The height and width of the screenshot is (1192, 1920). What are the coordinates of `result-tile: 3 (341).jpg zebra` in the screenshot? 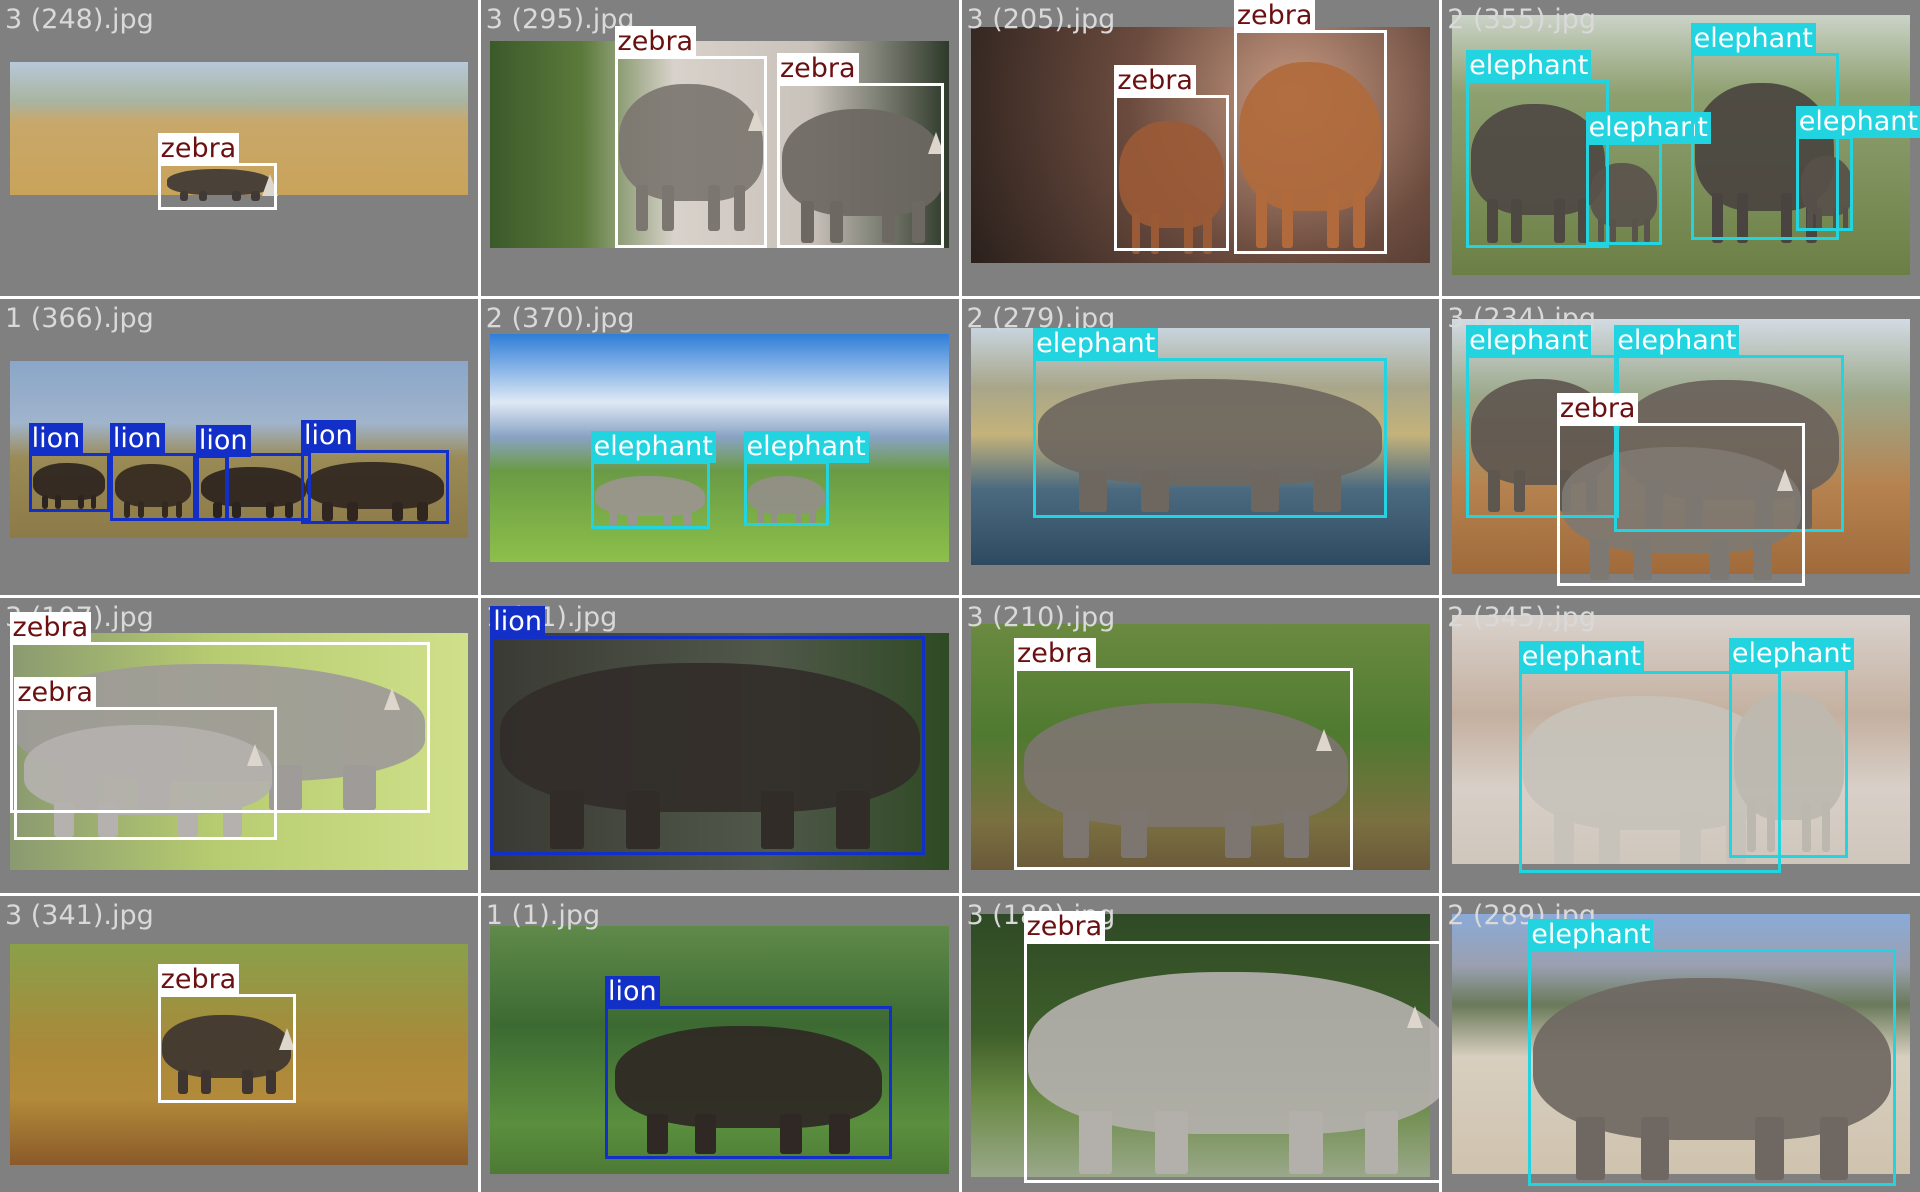 It's located at (239, 1044).